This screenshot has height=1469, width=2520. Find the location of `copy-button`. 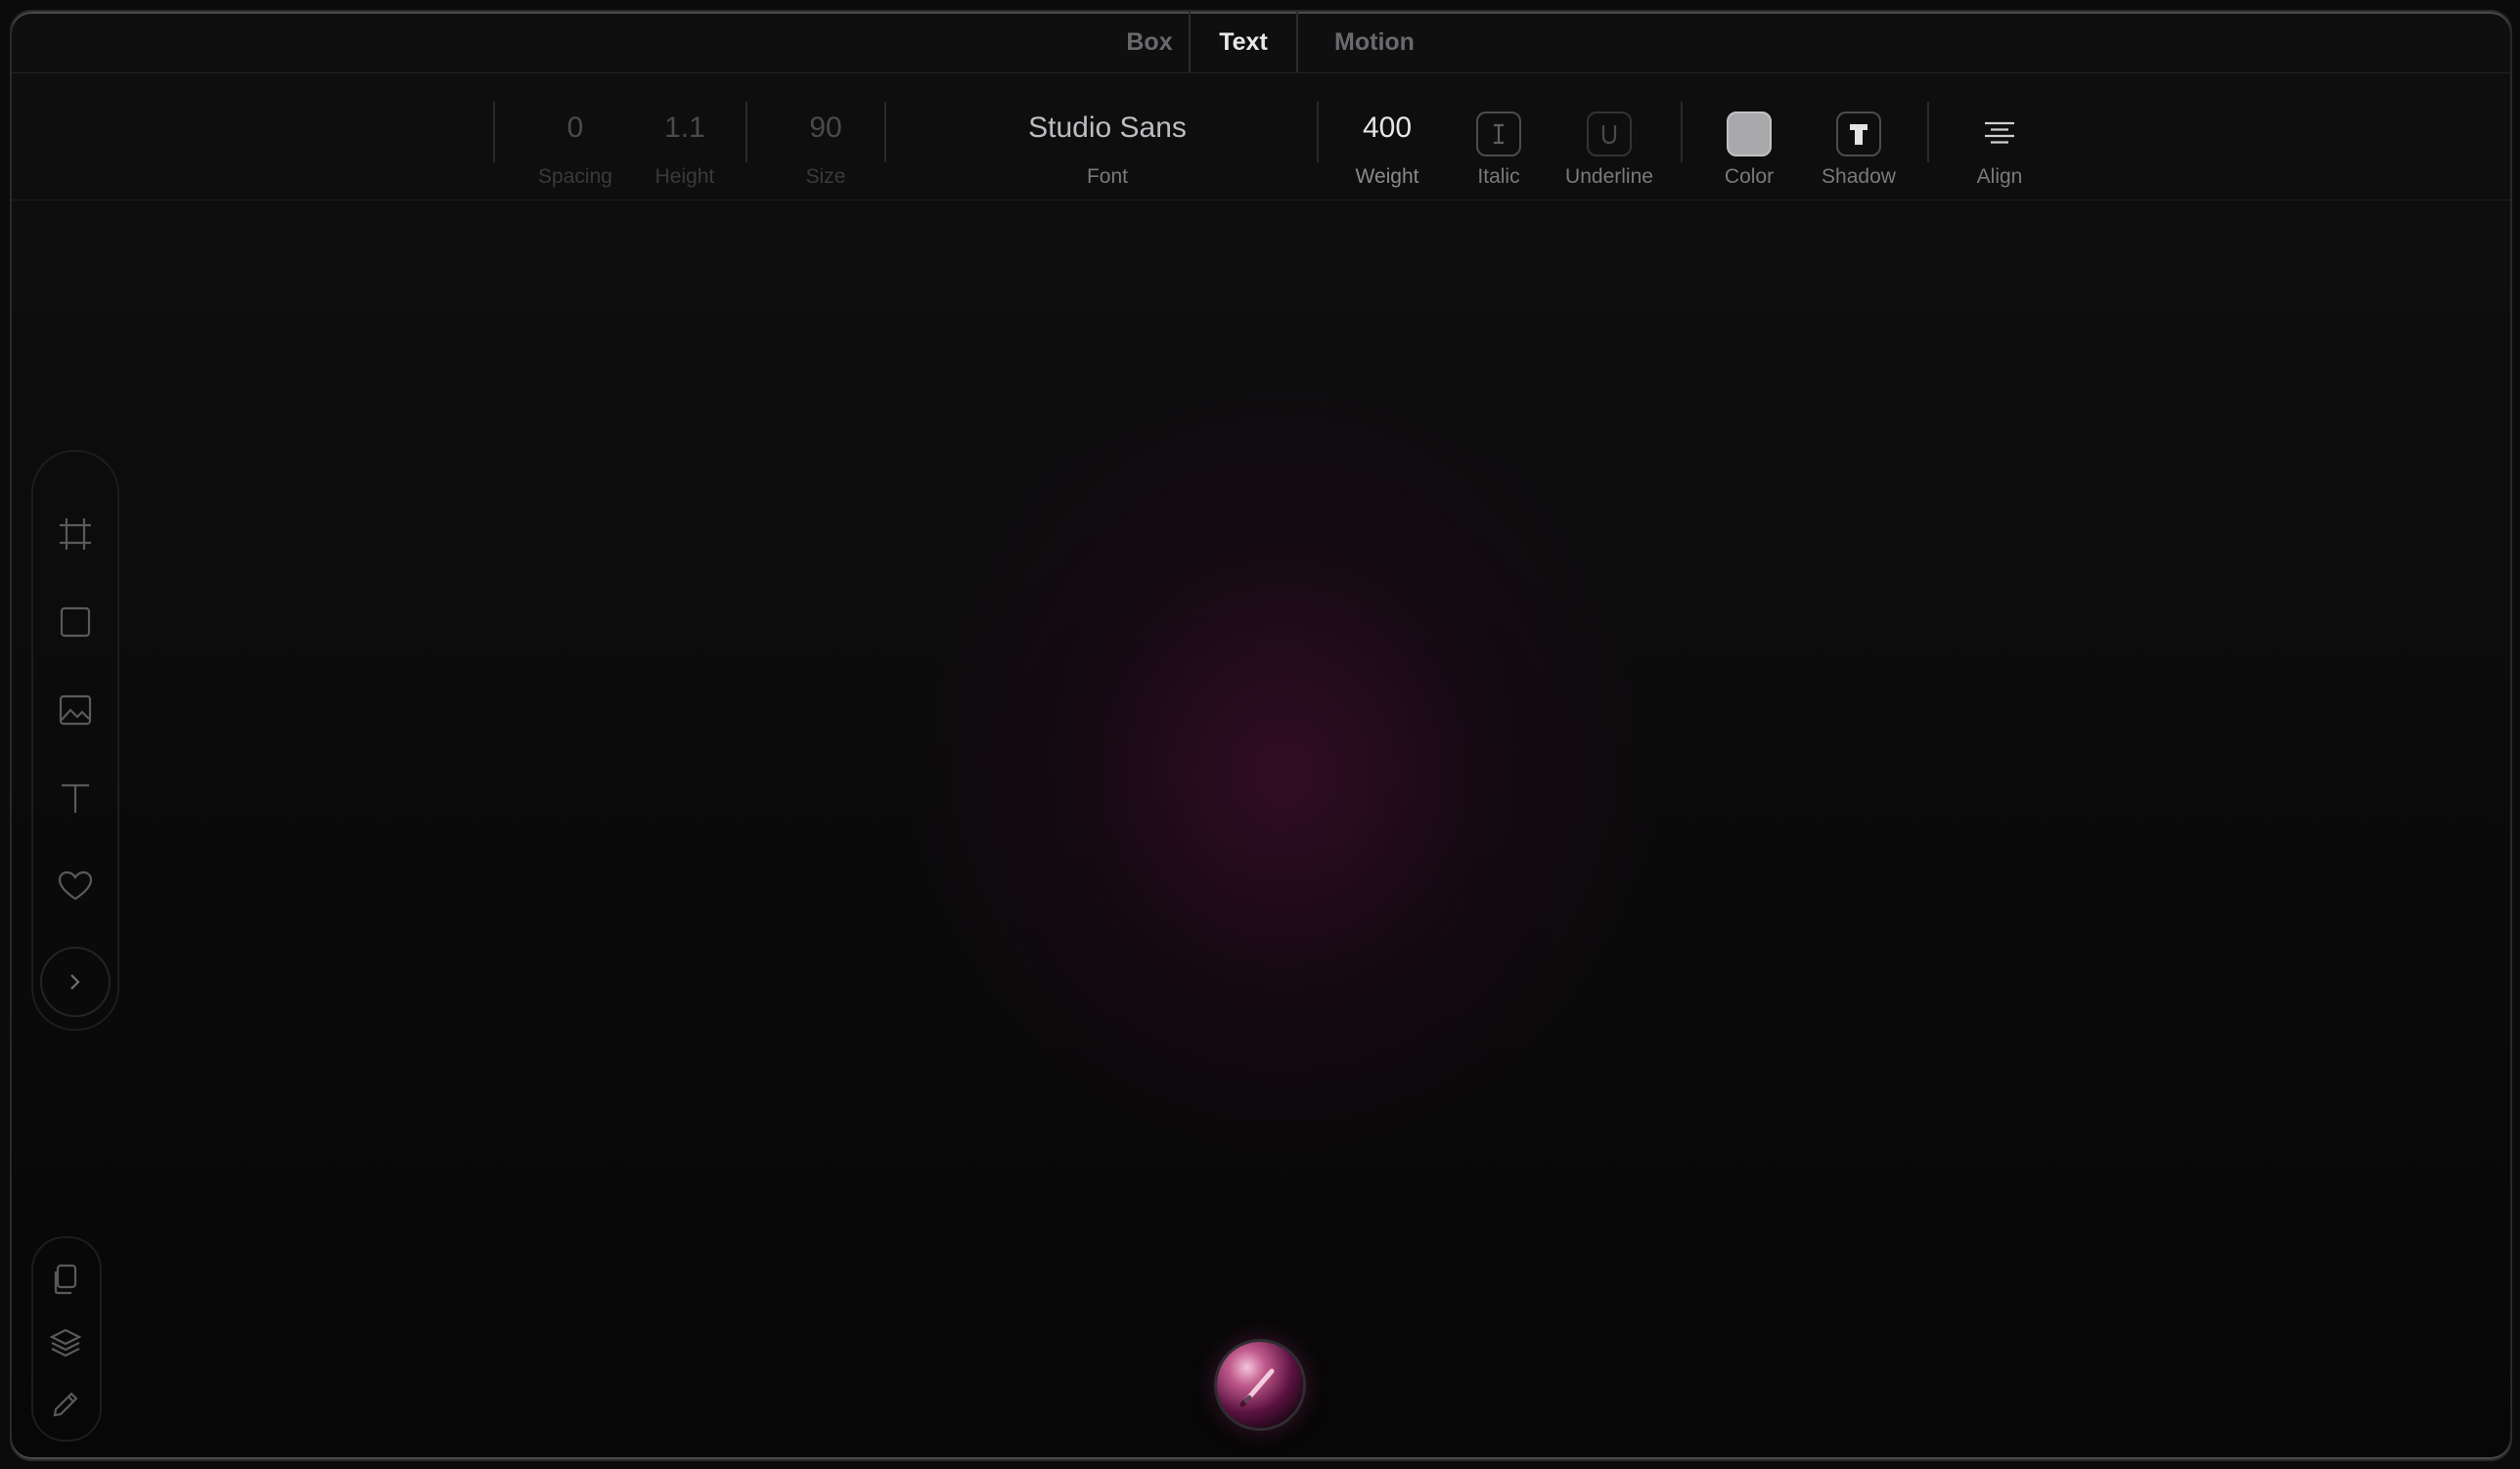

copy-button is located at coordinates (65, 1279).